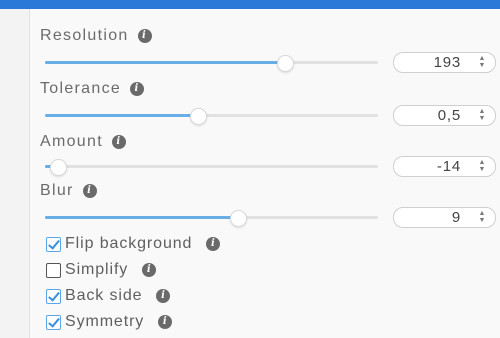 The width and height of the screenshot is (500, 338). What do you see at coordinates (57, 190) in the screenshot?
I see `blur-label: Blur` at bounding box center [57, 190].